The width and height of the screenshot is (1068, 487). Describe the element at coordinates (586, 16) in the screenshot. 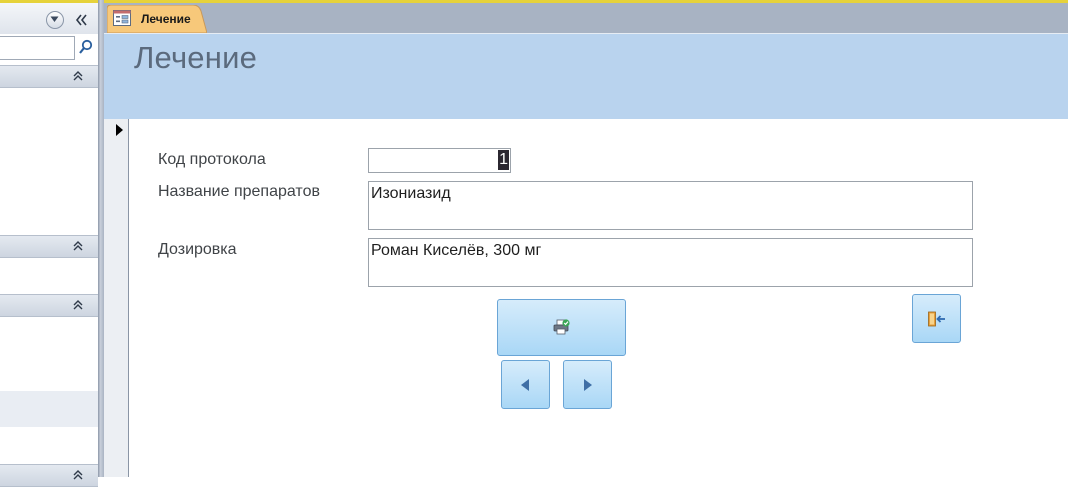

I see `document-tab-strip` at that location.